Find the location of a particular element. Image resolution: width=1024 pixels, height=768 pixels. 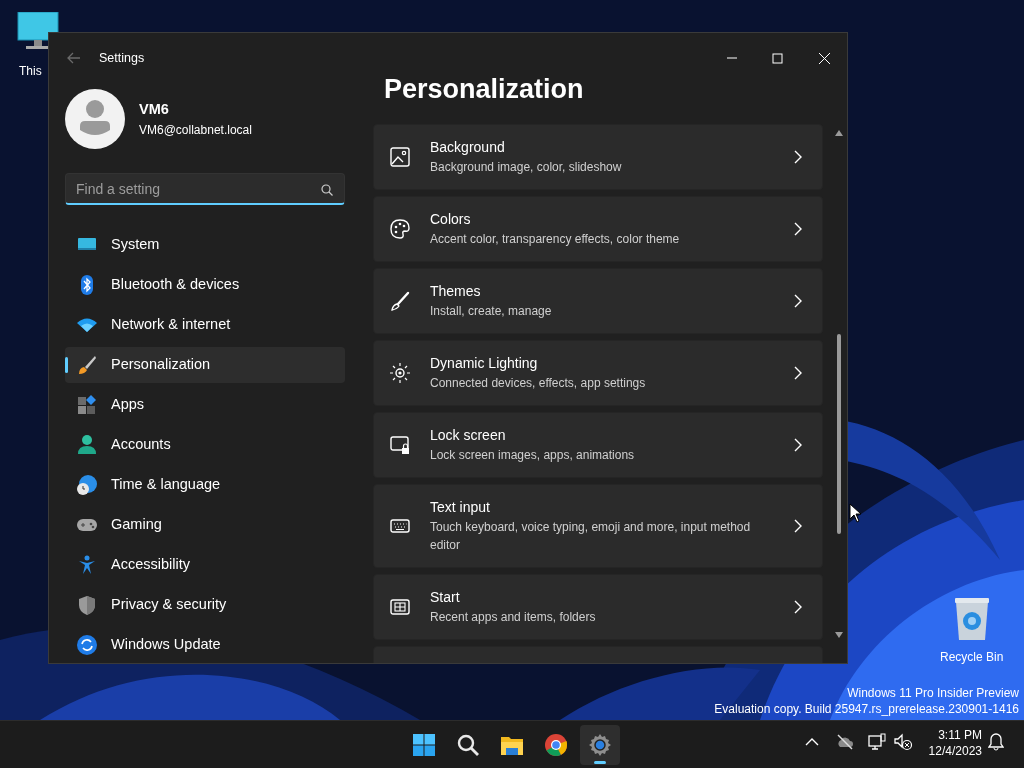

setting-card: Colors Accent color, transparency effects, color theme is located at coordinates (598, 228).